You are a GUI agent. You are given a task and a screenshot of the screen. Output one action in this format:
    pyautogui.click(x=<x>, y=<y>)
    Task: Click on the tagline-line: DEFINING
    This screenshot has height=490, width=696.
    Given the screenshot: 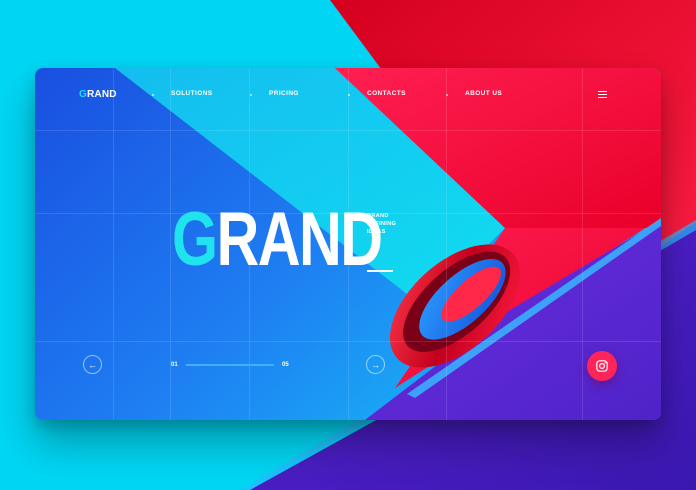 What is the action you would take?
    pyautogui.click(x=382, y=224)
    